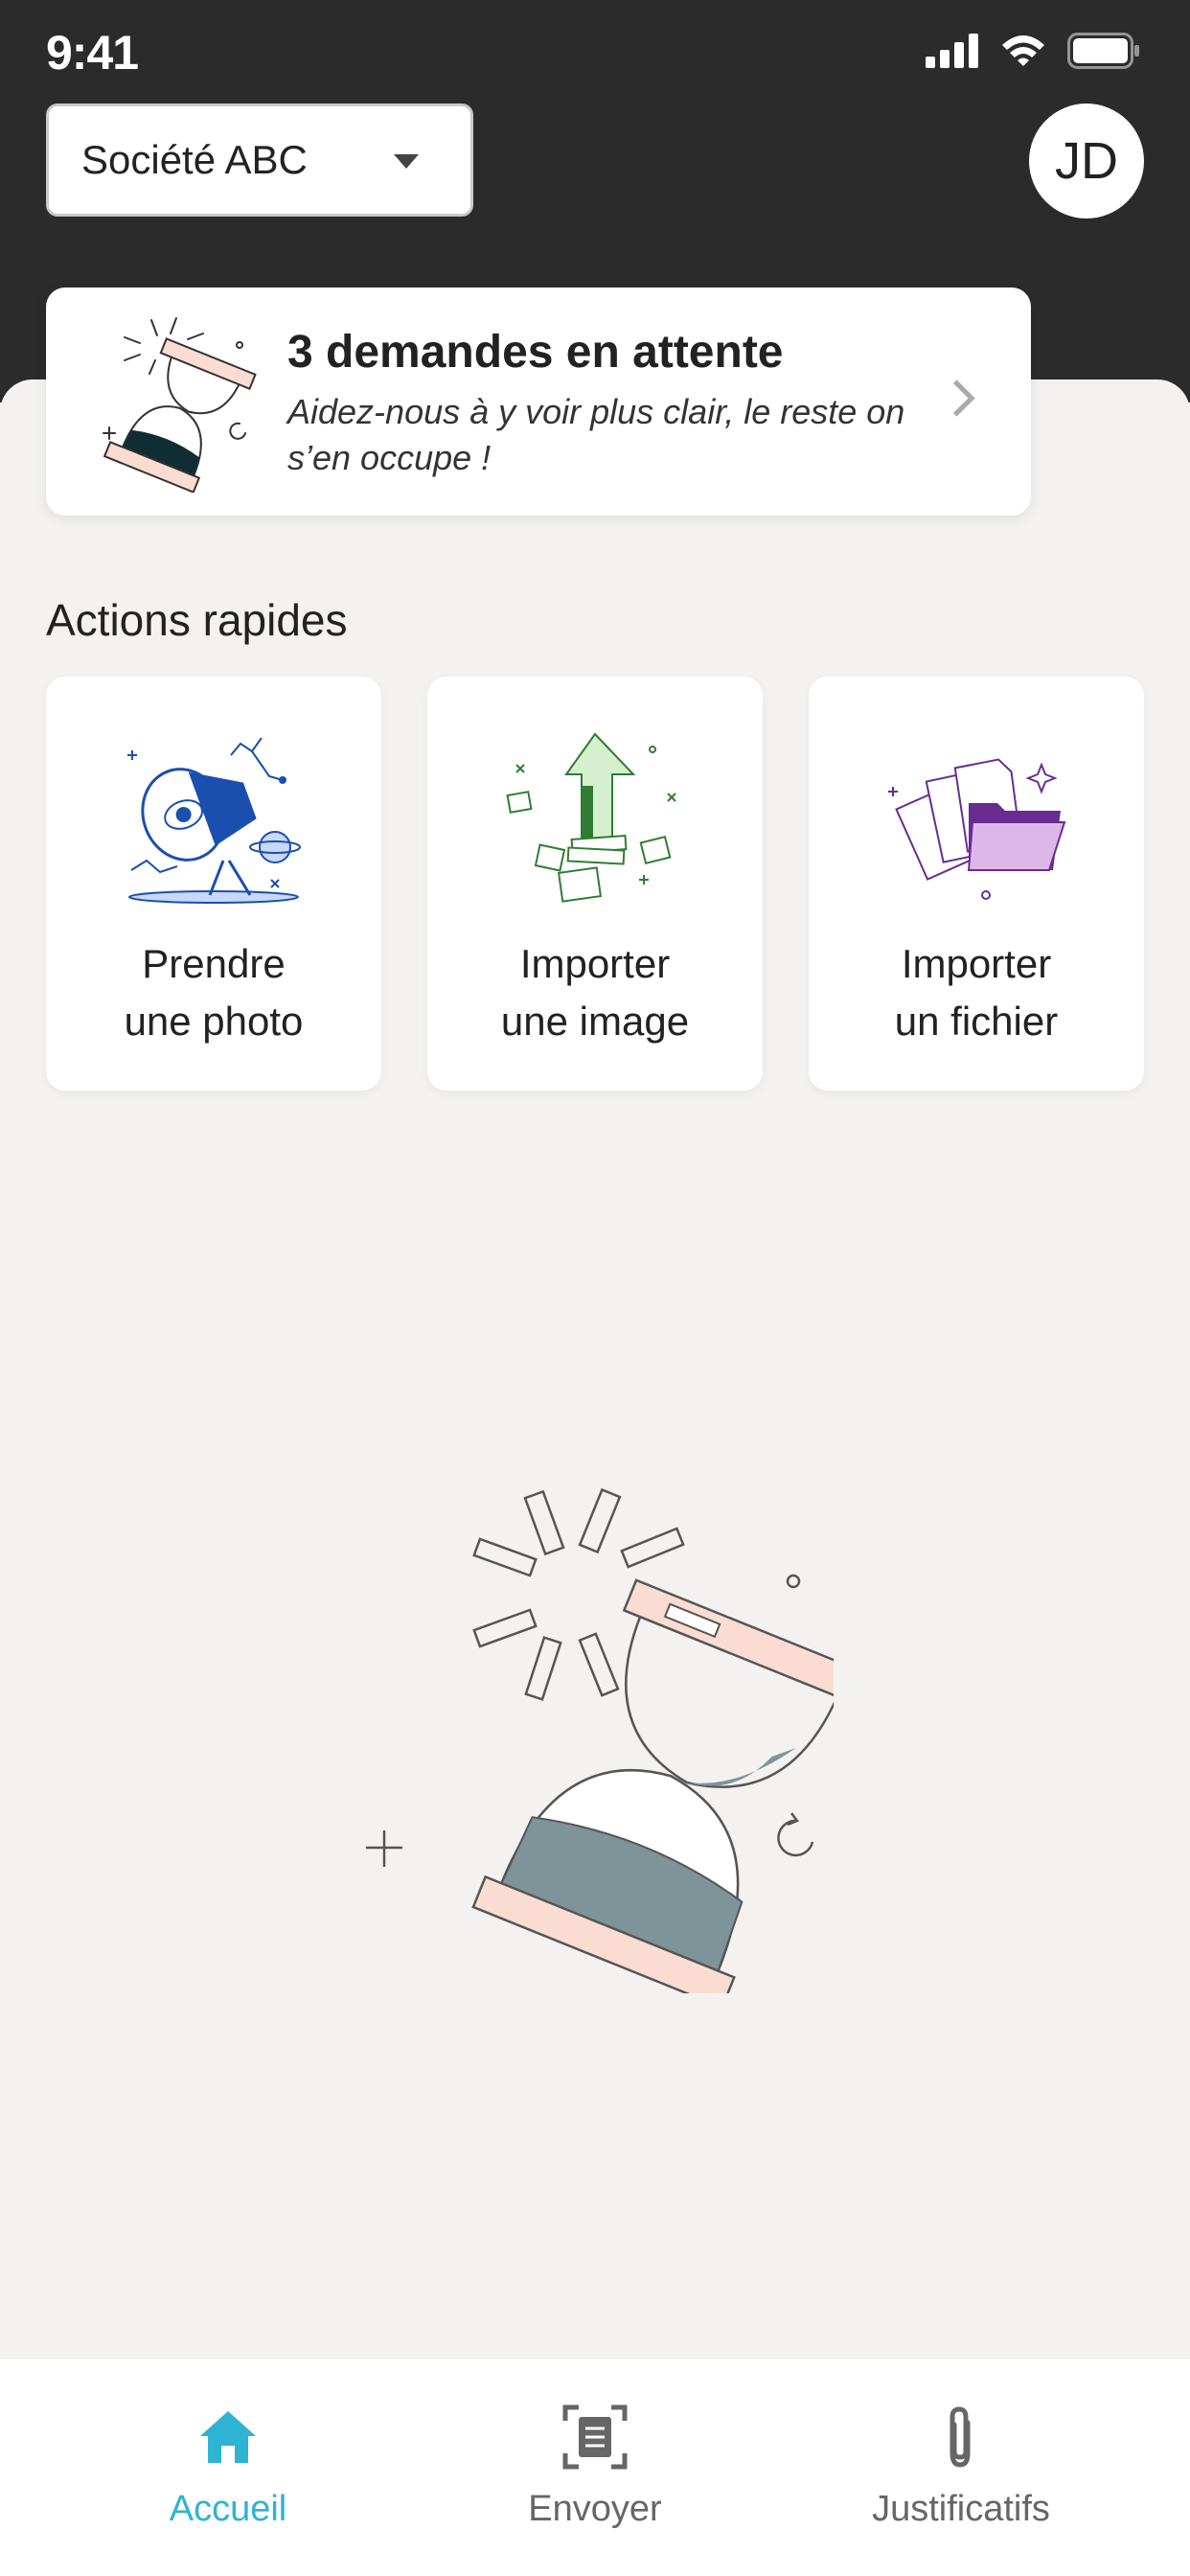 This screenshot has height=2576, width=1190. Describe the element at coordinates (228, 2437) in the screenshot. I see `home-icon` at that location.